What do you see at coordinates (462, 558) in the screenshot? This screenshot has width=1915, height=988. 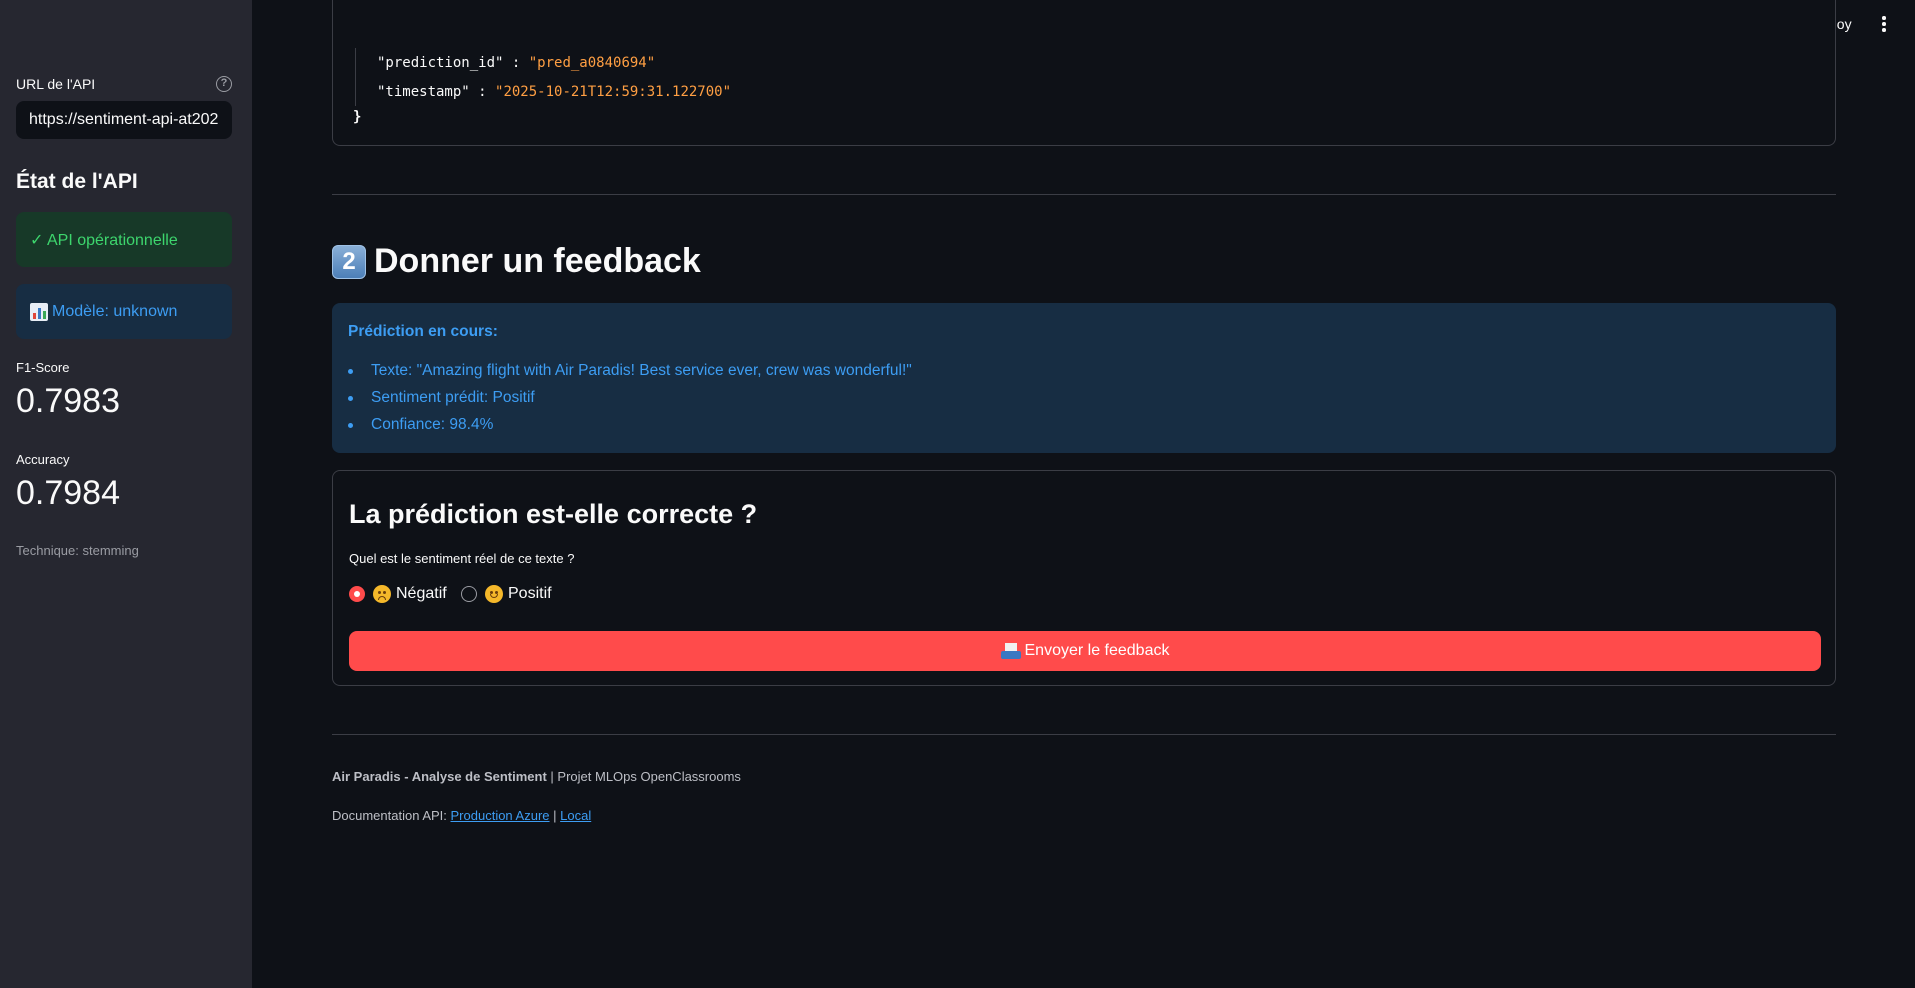 I see `sentiment-question-label: Quel est le sentiment réel de ce texte ?` at bounding box center [462, 558].